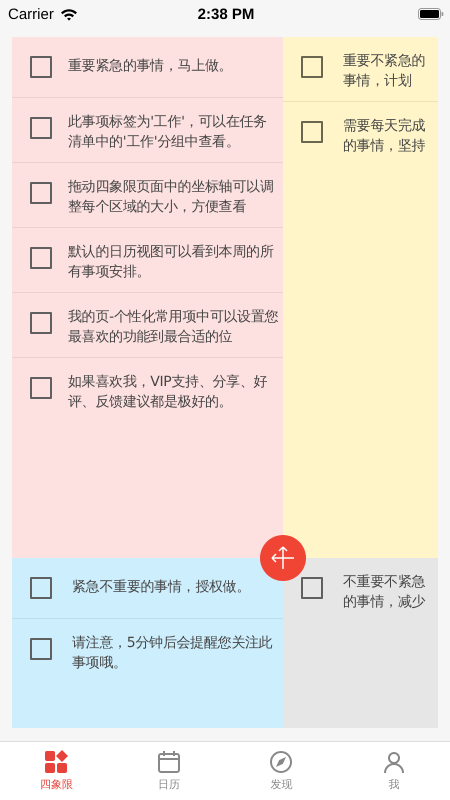 The height and width of the screenshot is (800, 450). I want to click on task-text: 重要紧急的事情，马上做。, so click(150, 66).